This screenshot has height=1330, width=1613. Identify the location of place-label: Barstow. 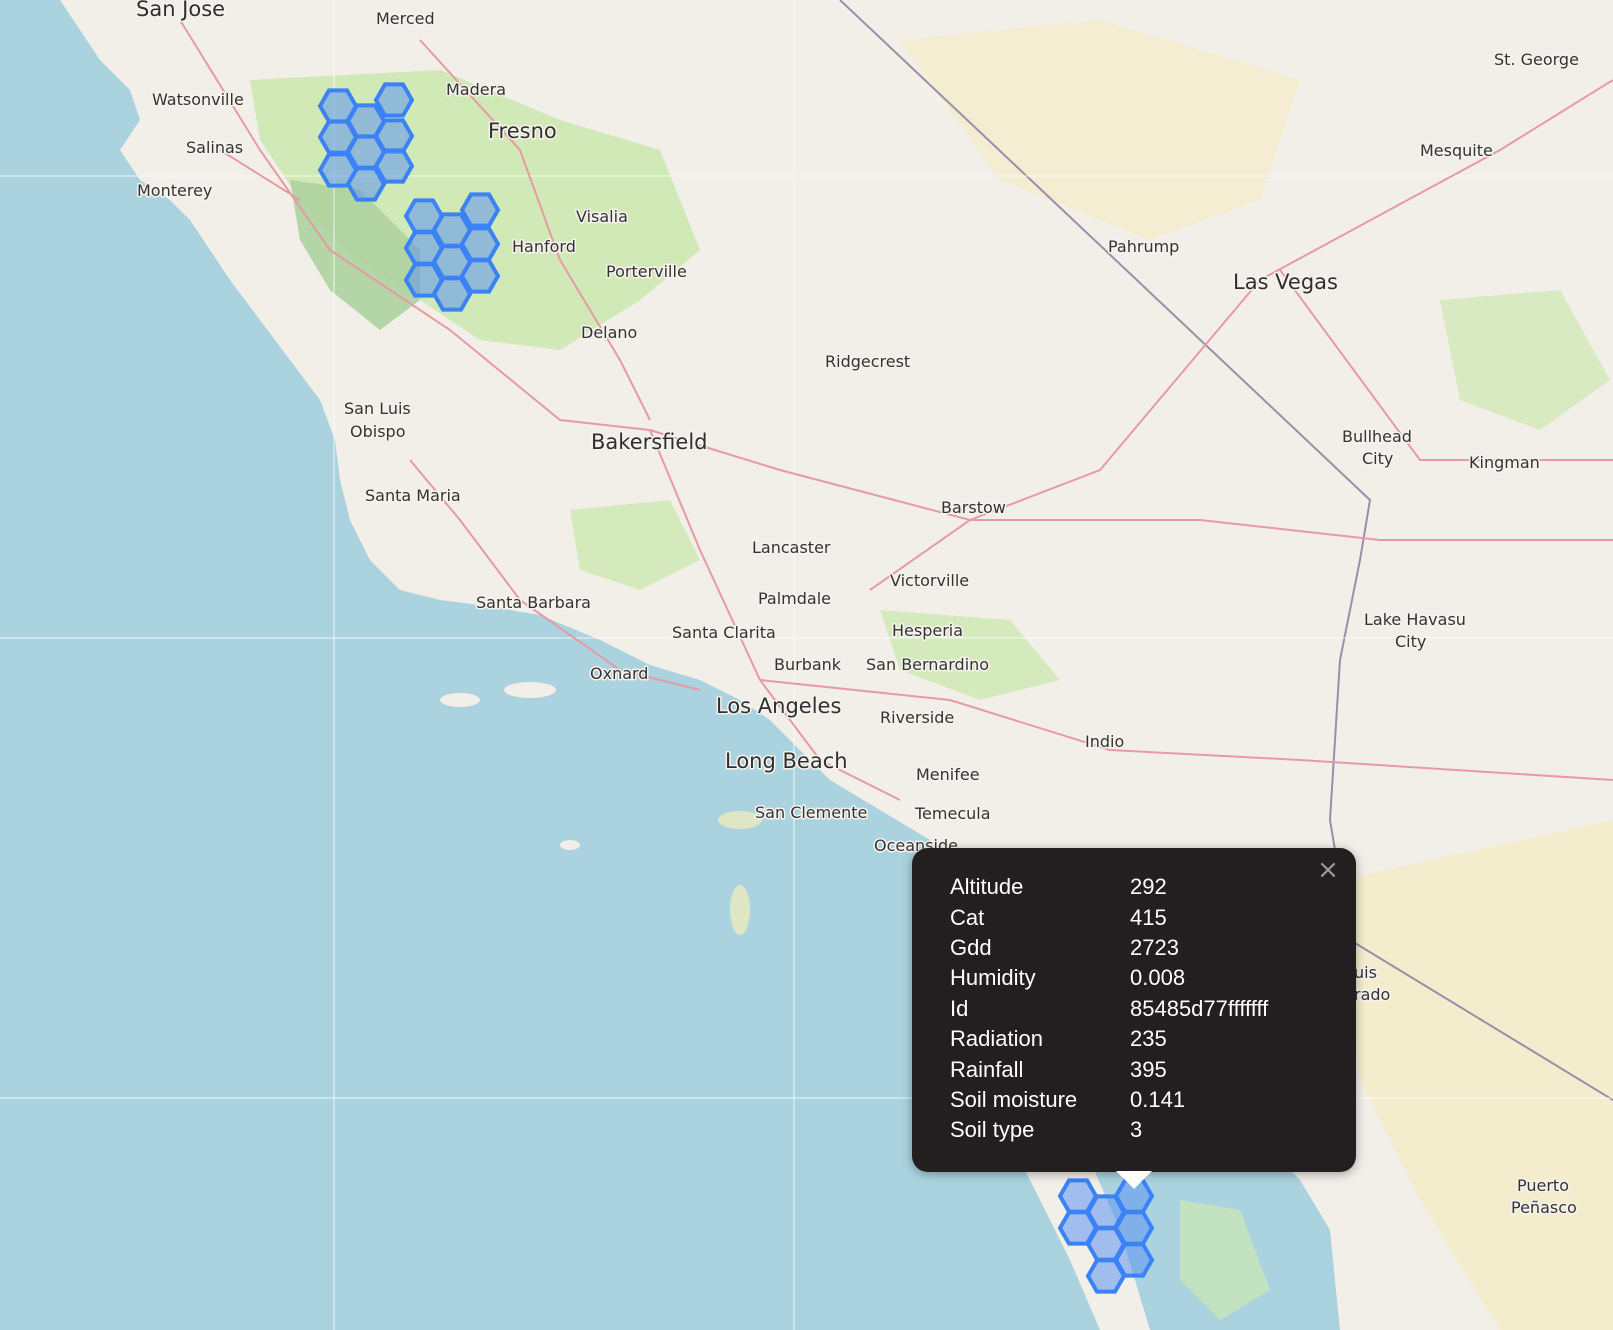
(973, 507).